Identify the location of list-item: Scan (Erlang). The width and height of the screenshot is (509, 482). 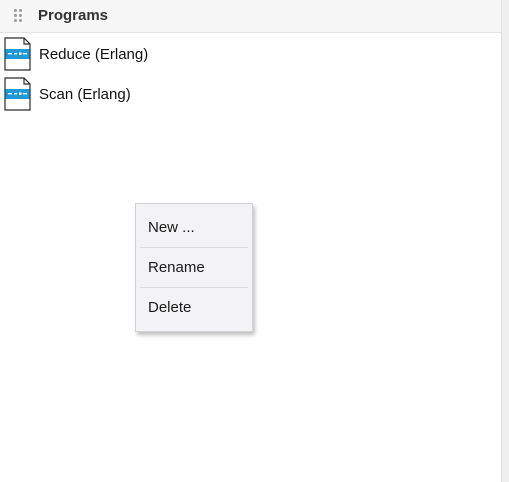
(250, 94).